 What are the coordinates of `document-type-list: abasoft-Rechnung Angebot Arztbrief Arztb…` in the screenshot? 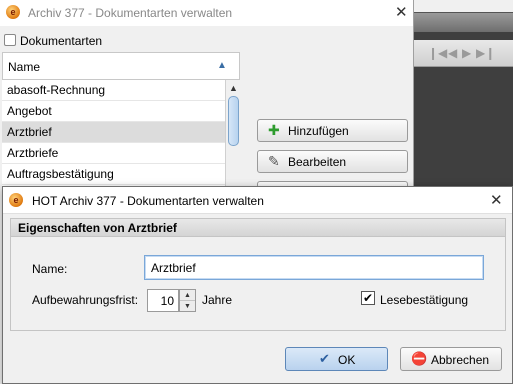 It's located at (113, 135).